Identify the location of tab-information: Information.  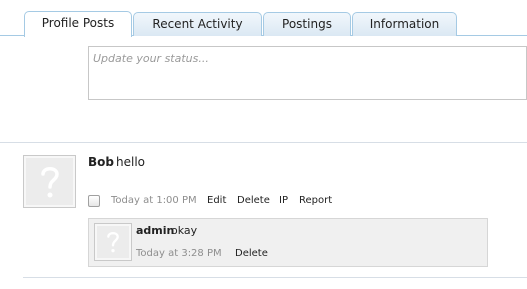
(404, 24).